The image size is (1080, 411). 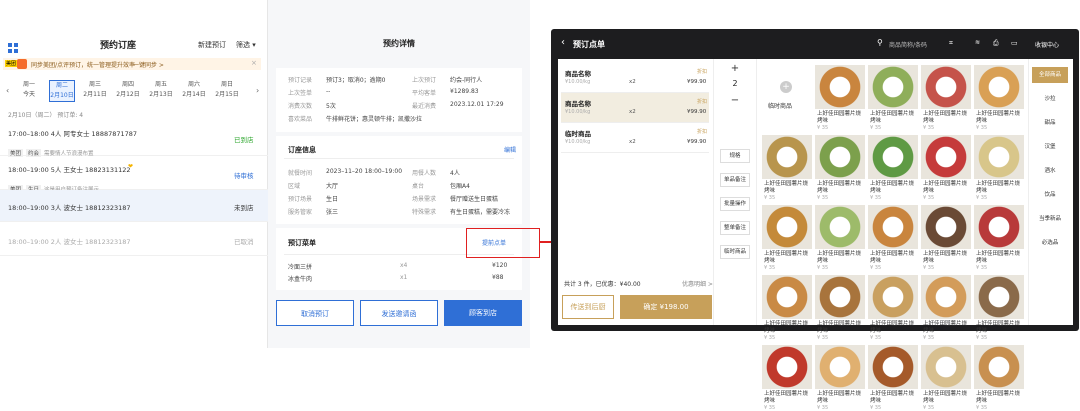 I want to click on day-tab: 周四 2月12日, so click(x=128, y=91).